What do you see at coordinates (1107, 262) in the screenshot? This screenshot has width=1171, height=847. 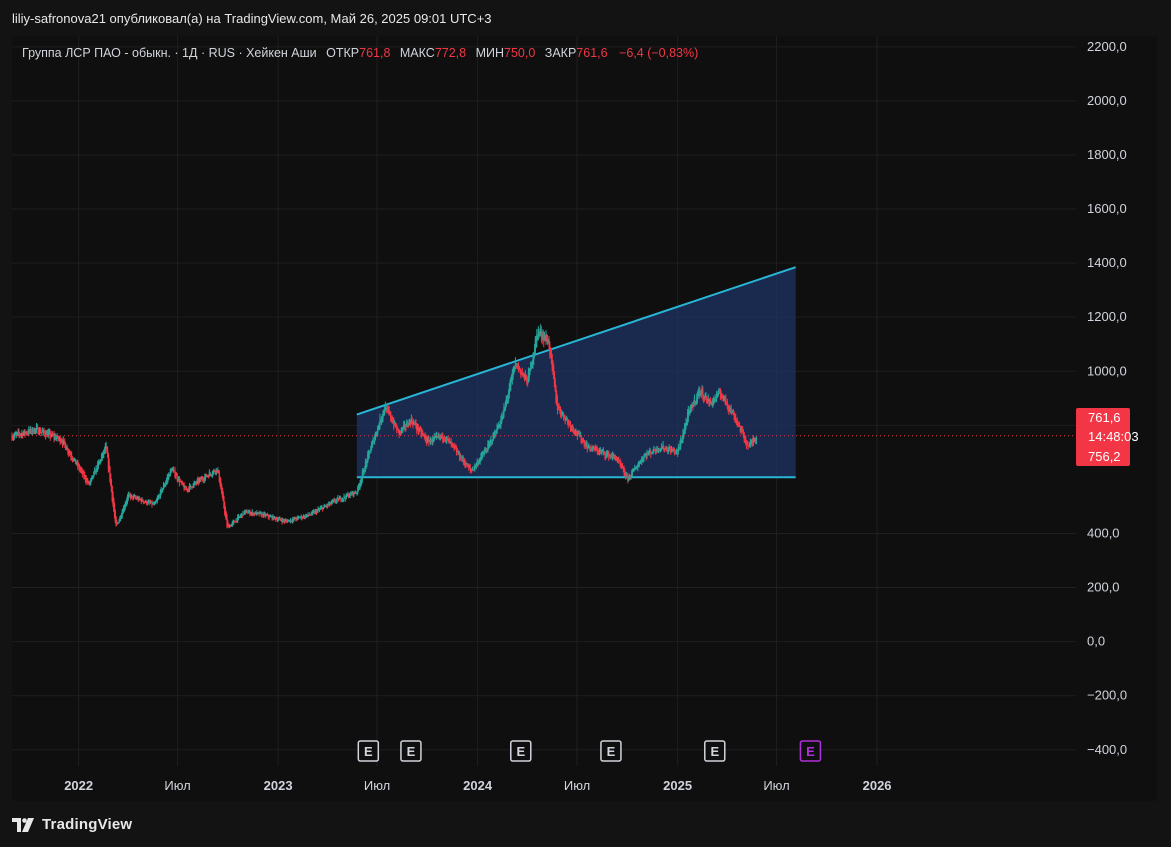 I see `y-tick-label: 1400,0` at bounding box center [1107, 262].